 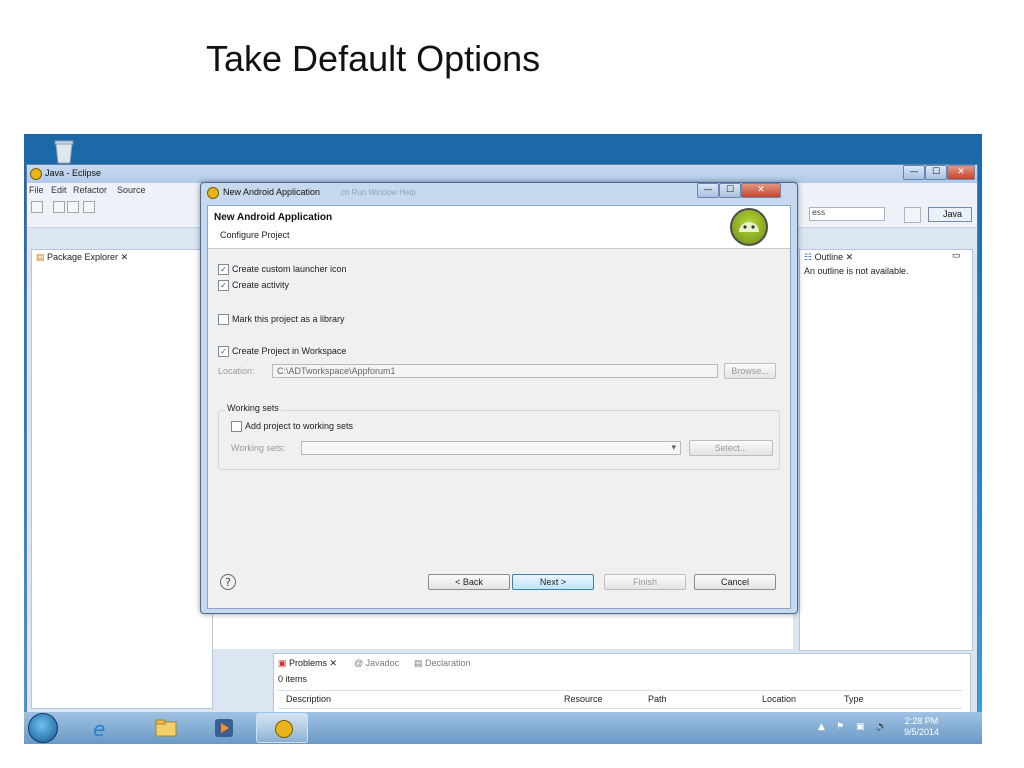 I want to click on option-custom-launcher-icon: ✓ Create custom launcher icon, so click(x=282, y=270).